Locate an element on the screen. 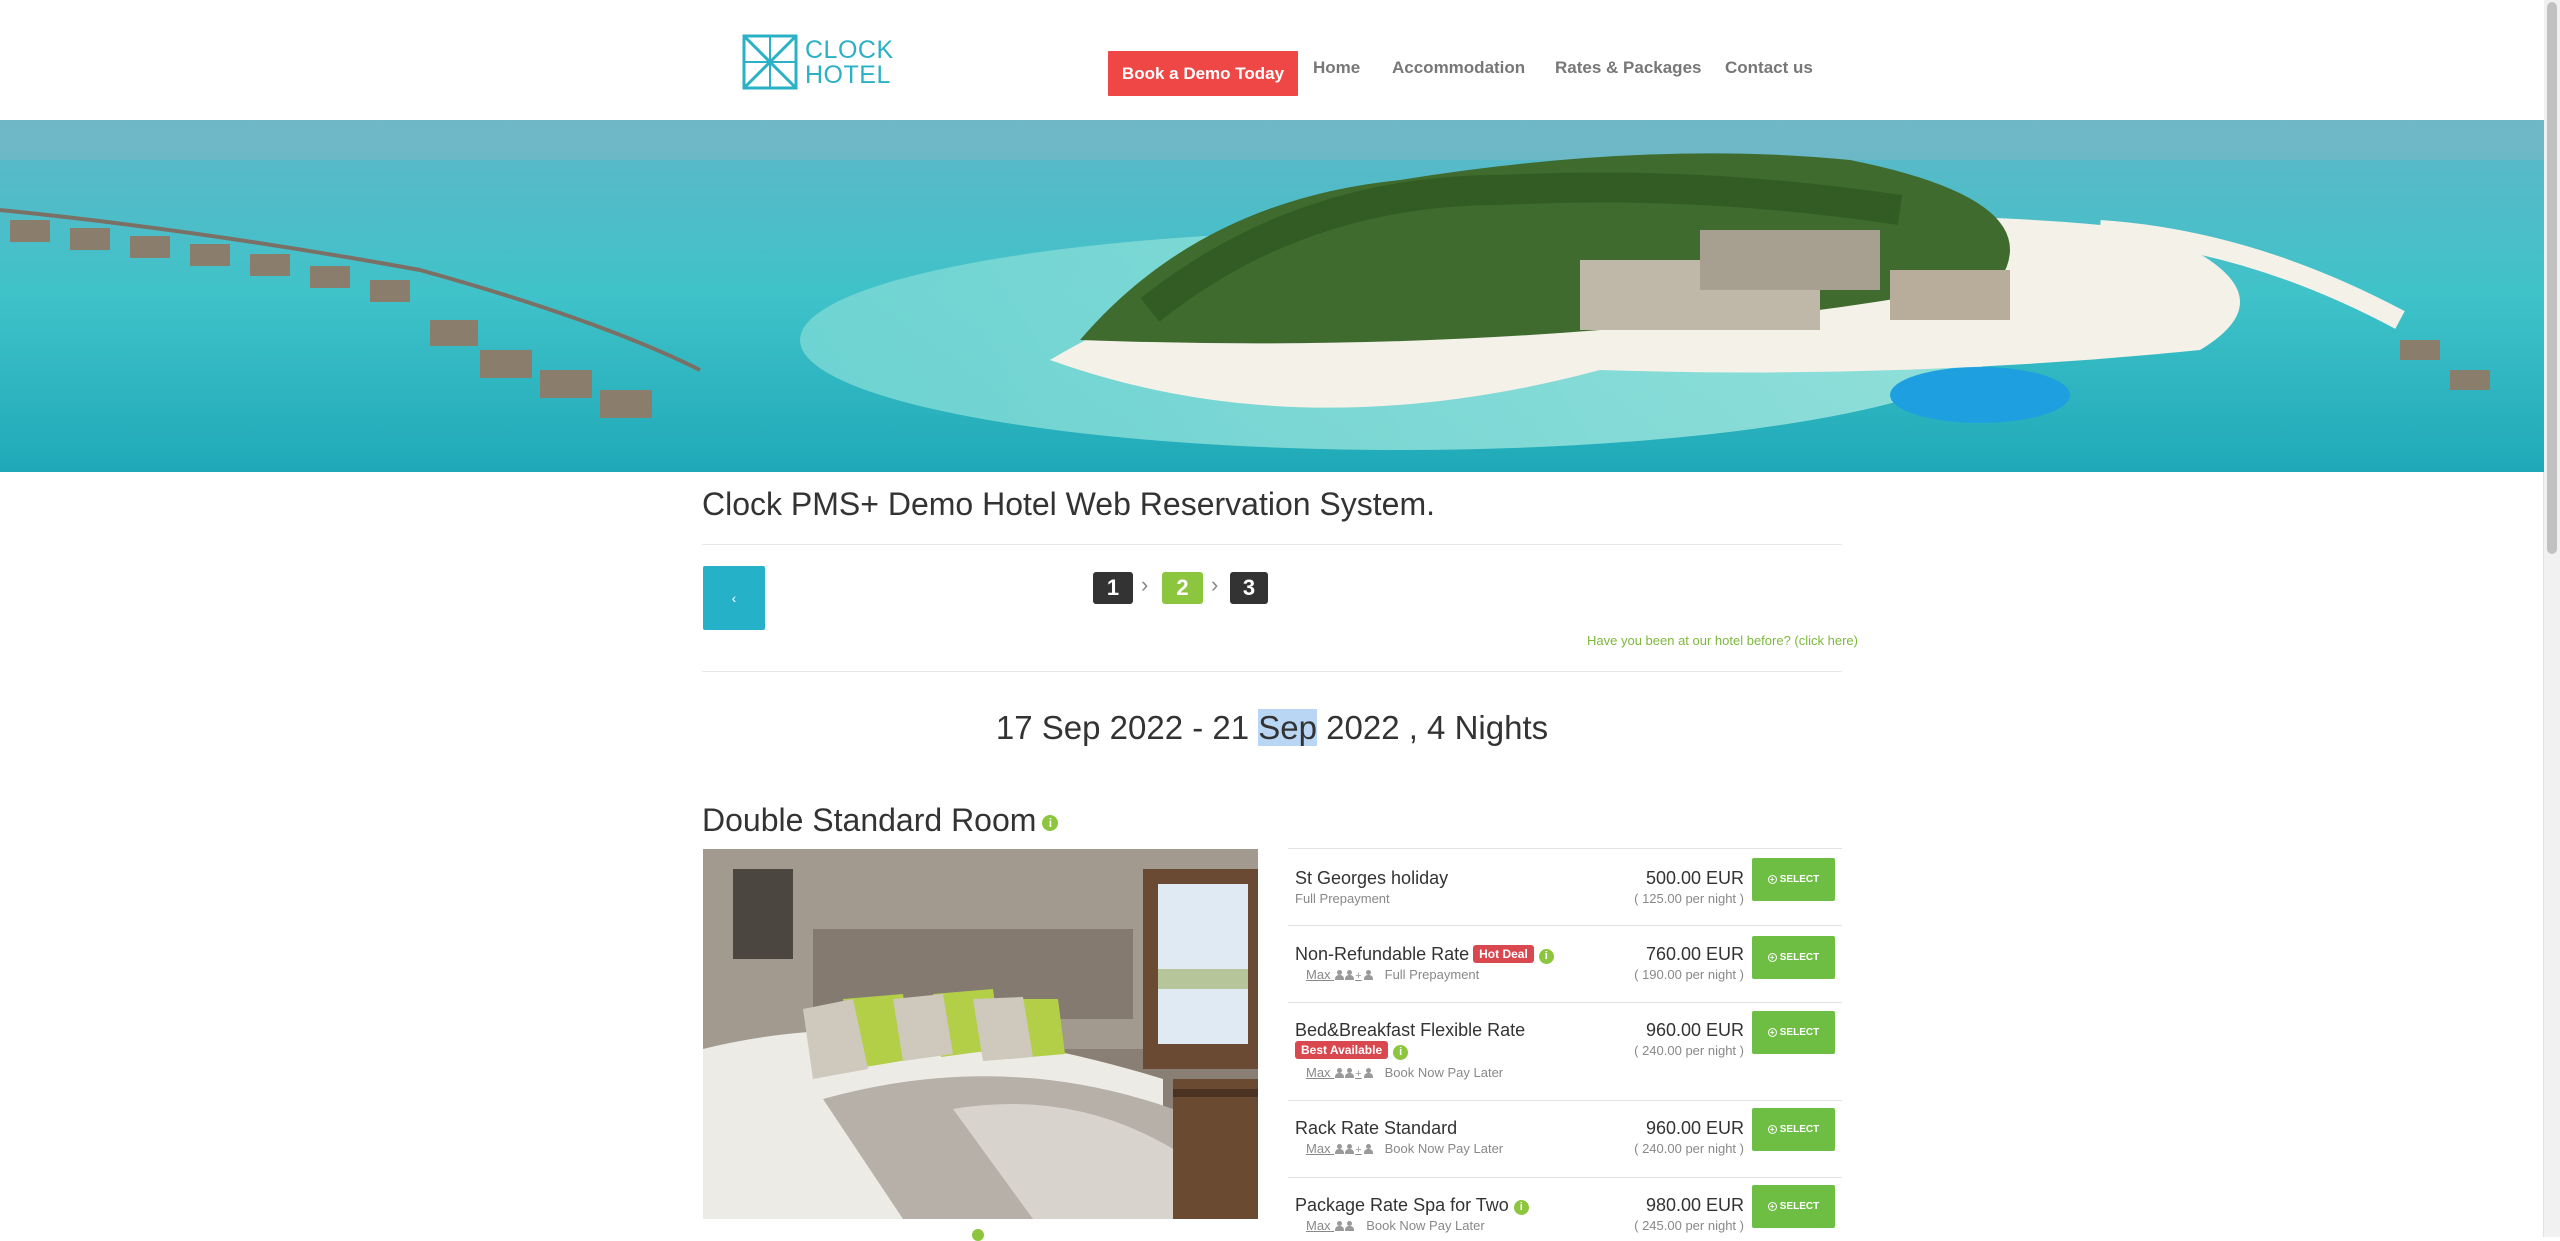  rate-name: Package Rate Spa for Two is located at coordinates (1402, 1205).